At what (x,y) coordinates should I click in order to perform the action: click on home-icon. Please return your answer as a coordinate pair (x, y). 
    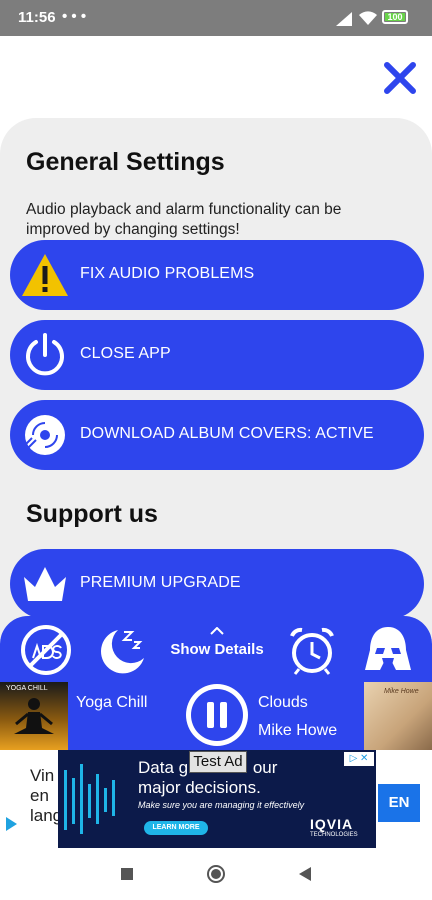
    Looking at the image, I should click on (216, 874).